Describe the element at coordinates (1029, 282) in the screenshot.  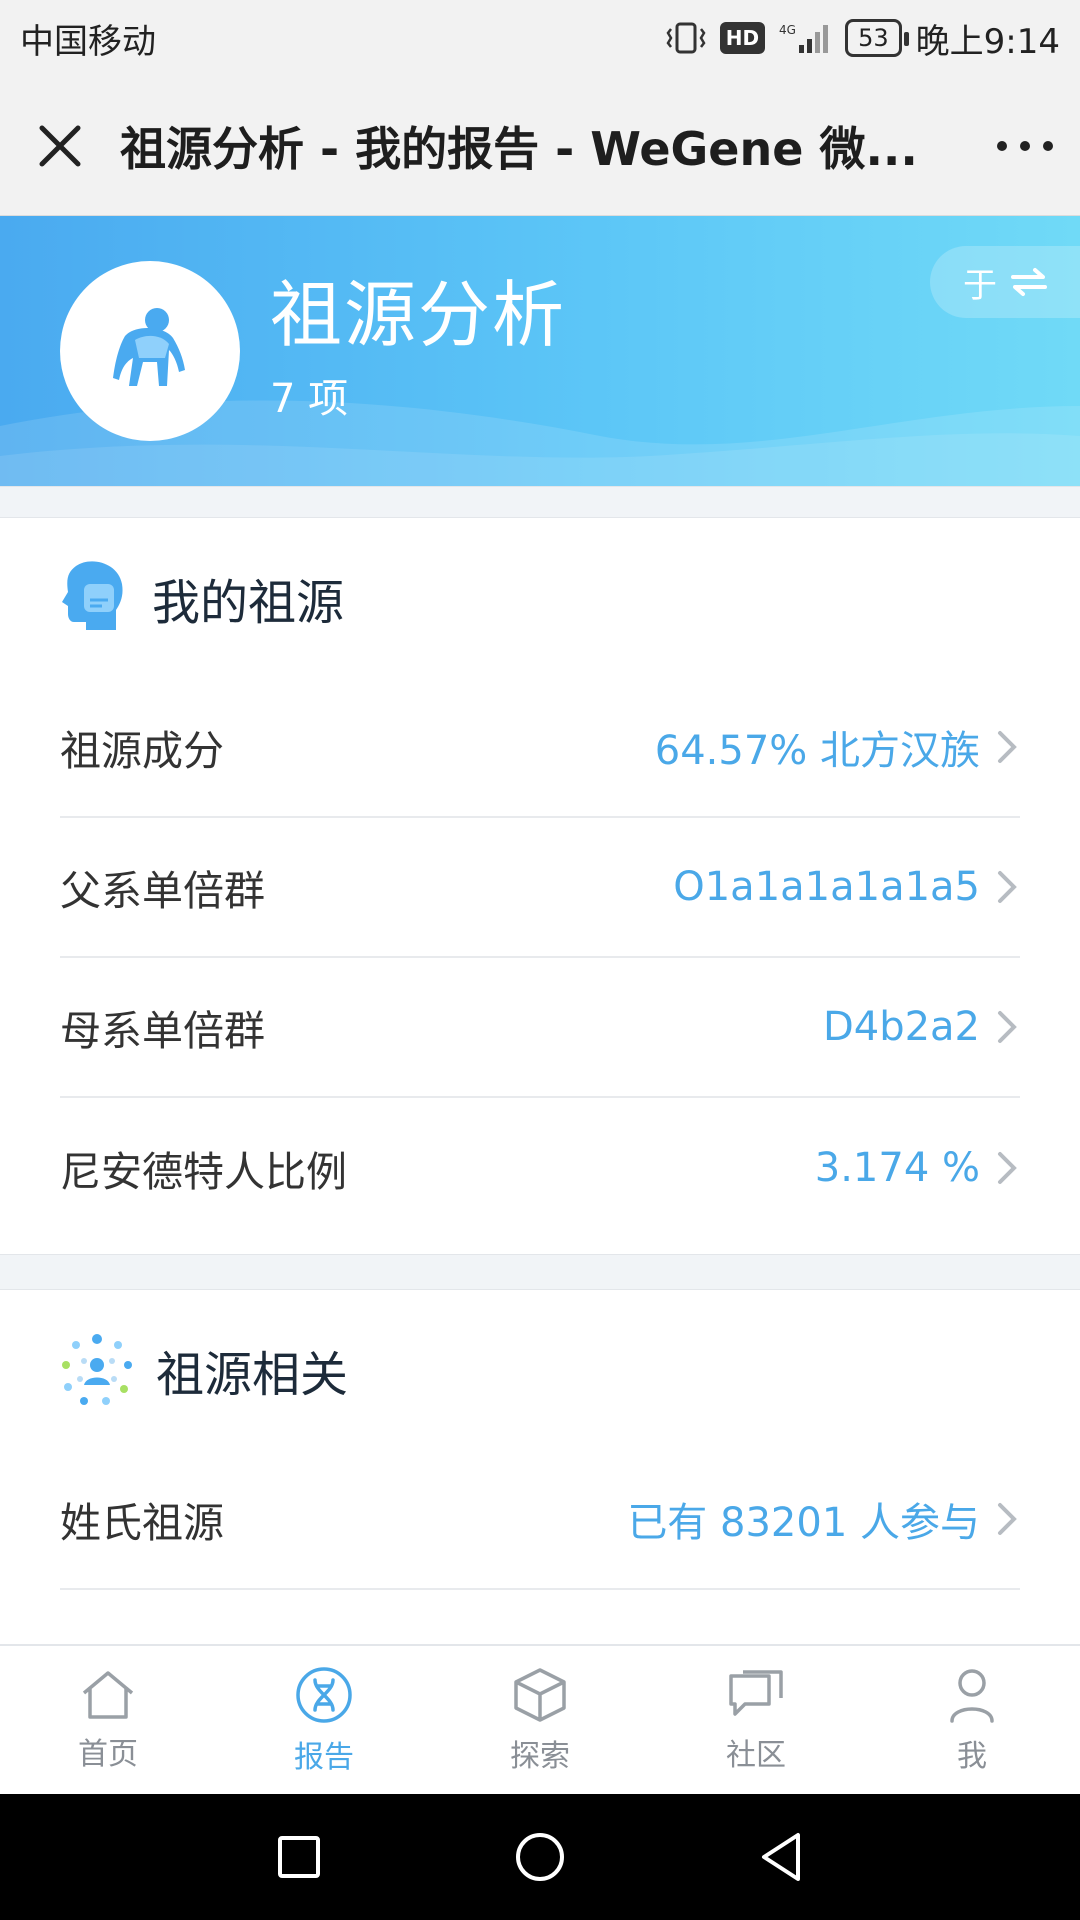
I see `swap-arrows-icon` at that location.